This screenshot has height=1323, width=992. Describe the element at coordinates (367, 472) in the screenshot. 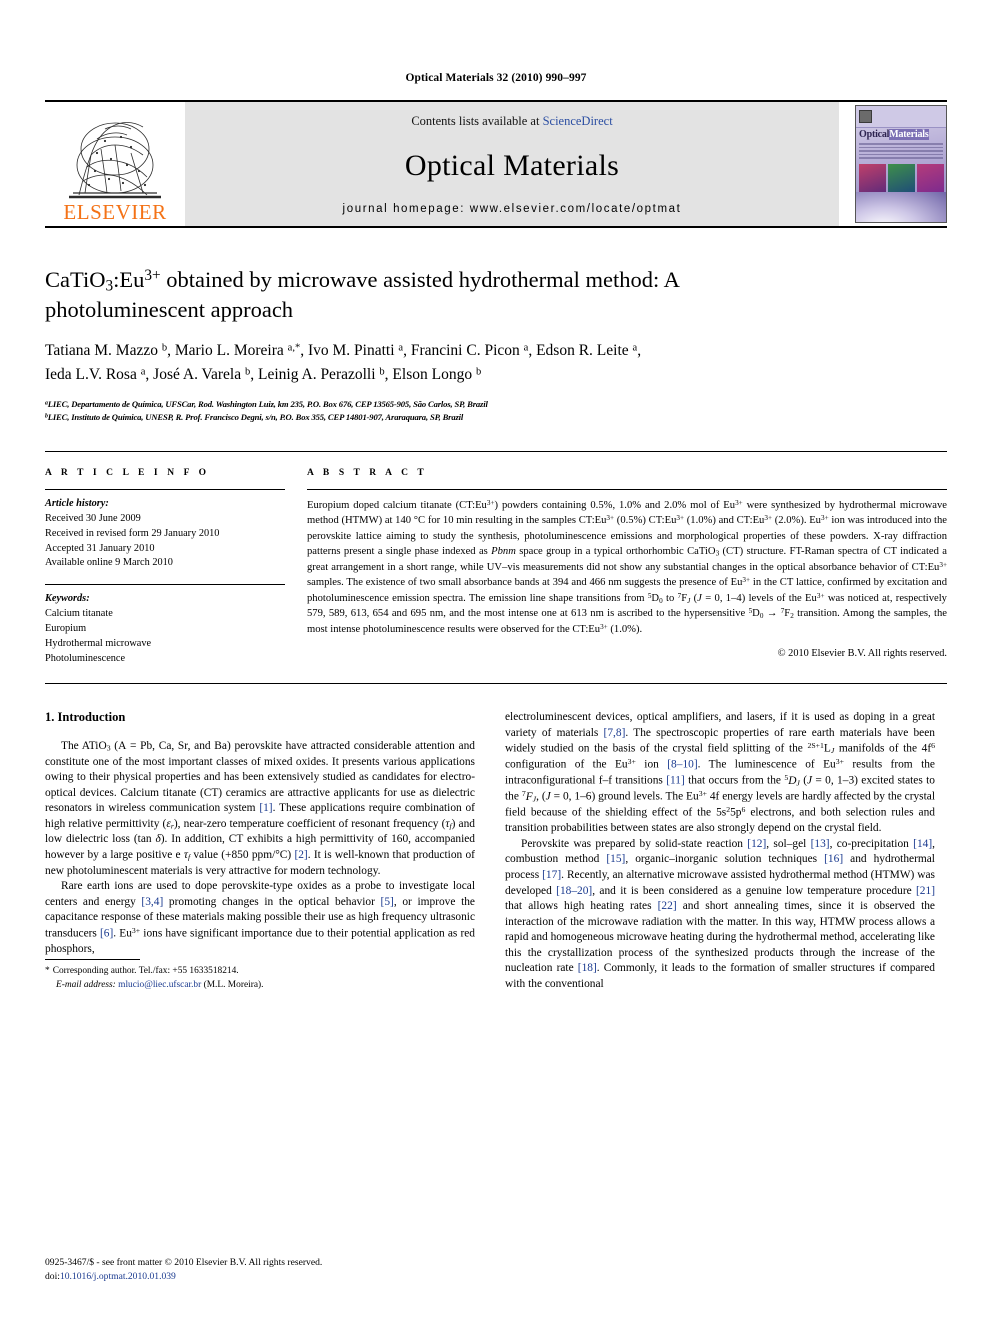

I see `abstract-heading: A B S T R A C T` at that location.